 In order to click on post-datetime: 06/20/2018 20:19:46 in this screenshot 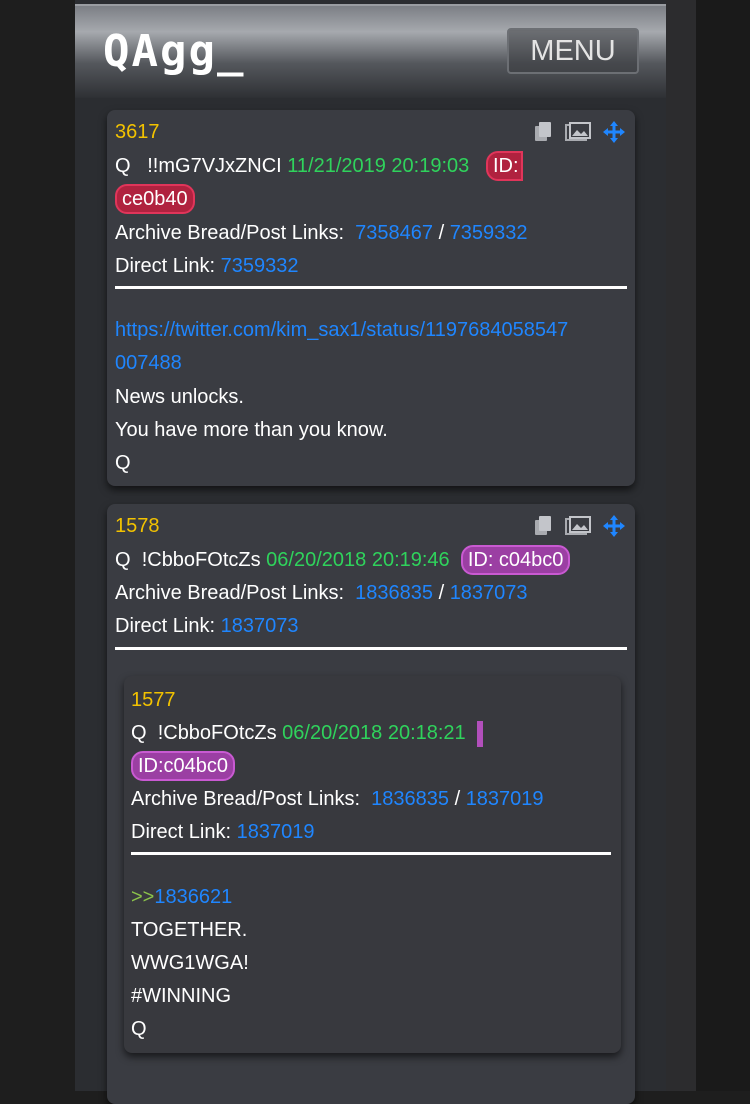, I will do `click(358, 560)`.